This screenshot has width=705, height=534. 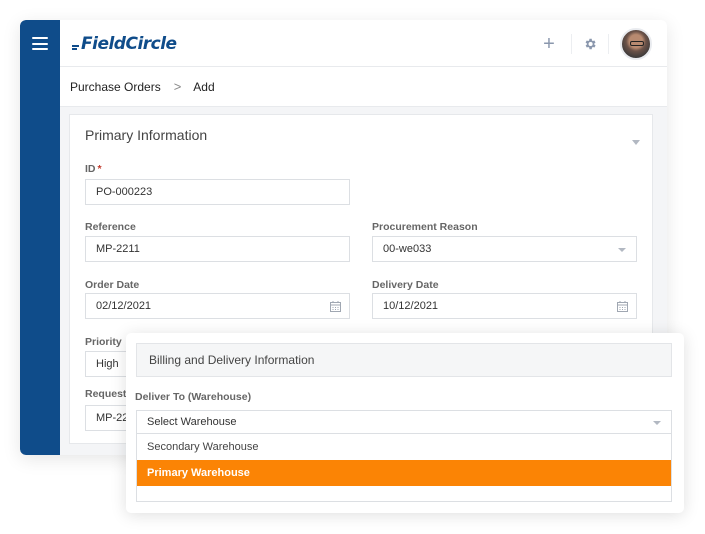 What do you see at coordinates (636, 43) in the screenshot?
I see `user-avatar` at bounding box center [636, 43].